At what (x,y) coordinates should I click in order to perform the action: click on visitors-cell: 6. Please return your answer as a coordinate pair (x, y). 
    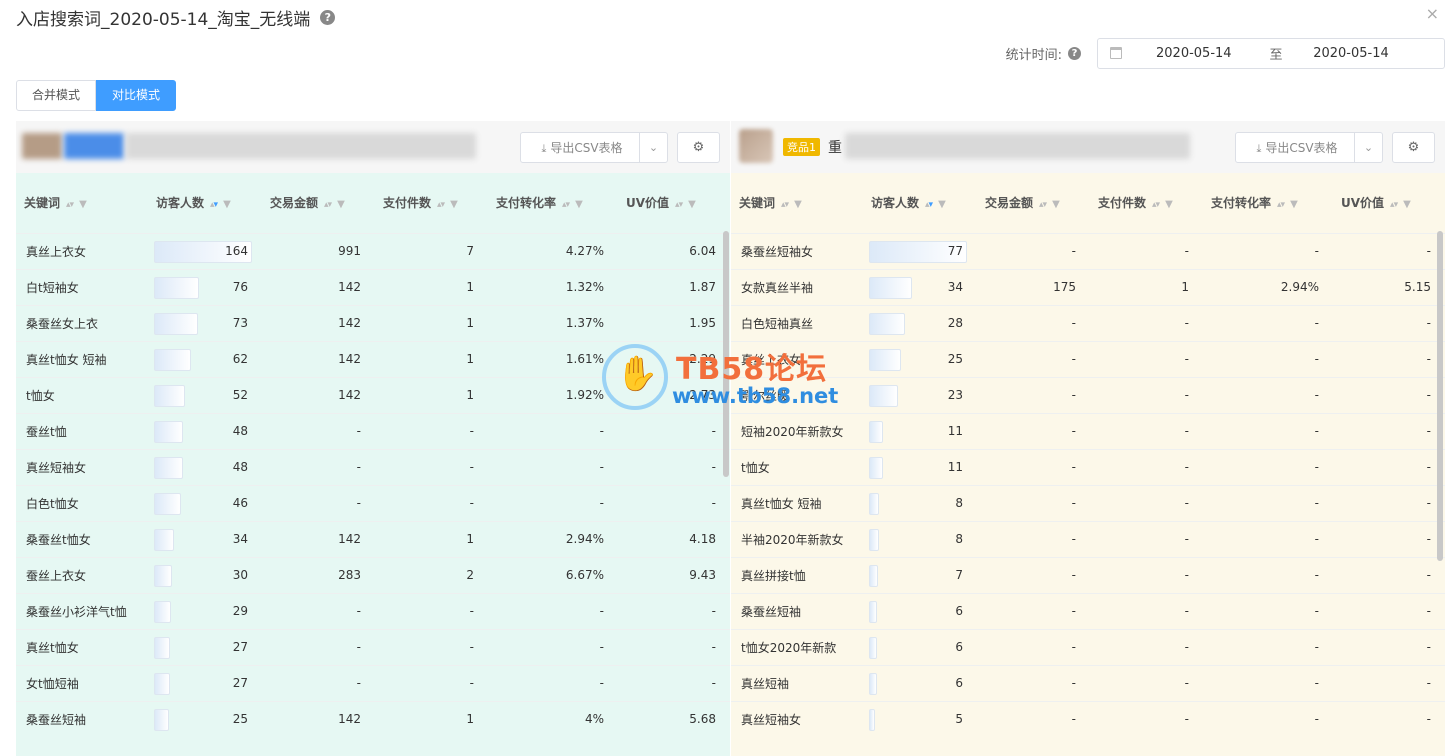
    Looking at the image, I should click on (920, 646).